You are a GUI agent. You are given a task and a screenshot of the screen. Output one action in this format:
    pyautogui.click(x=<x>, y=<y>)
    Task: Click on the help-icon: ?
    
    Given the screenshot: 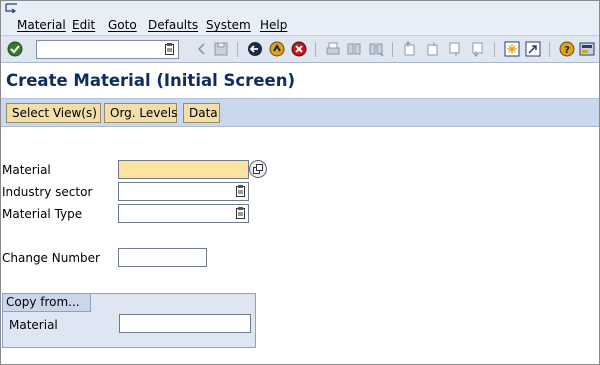 What is the action you would take?
    pyautogui.click(x=567, y=49)
    